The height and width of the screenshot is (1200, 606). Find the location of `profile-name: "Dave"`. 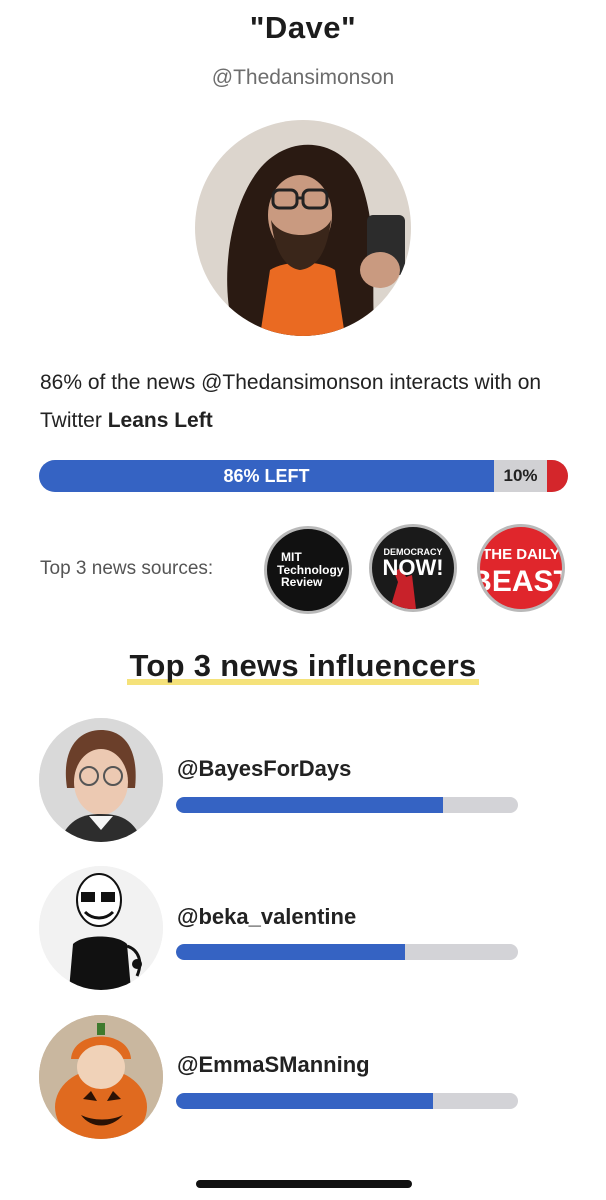

profile-name: "Dave" is located at coordinates (303, 27).